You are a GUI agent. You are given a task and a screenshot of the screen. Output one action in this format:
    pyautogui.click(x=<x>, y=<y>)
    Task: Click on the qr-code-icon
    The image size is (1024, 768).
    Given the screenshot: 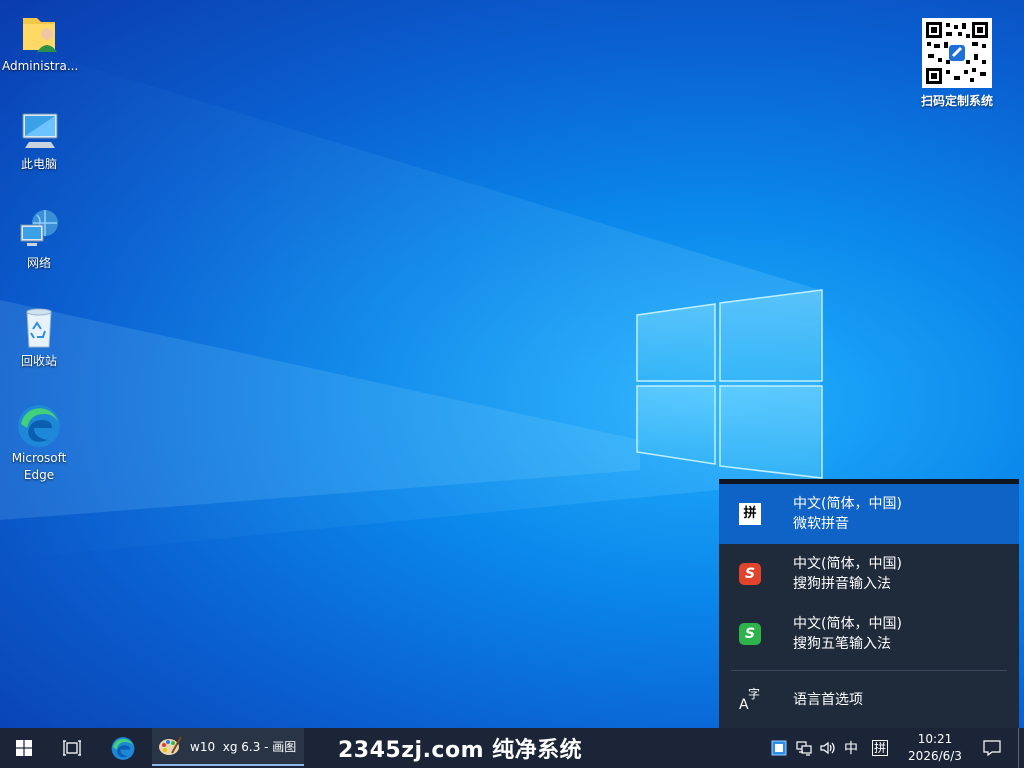 What is the action you would take?
    pyautogui.click(x=957, y=53)
    